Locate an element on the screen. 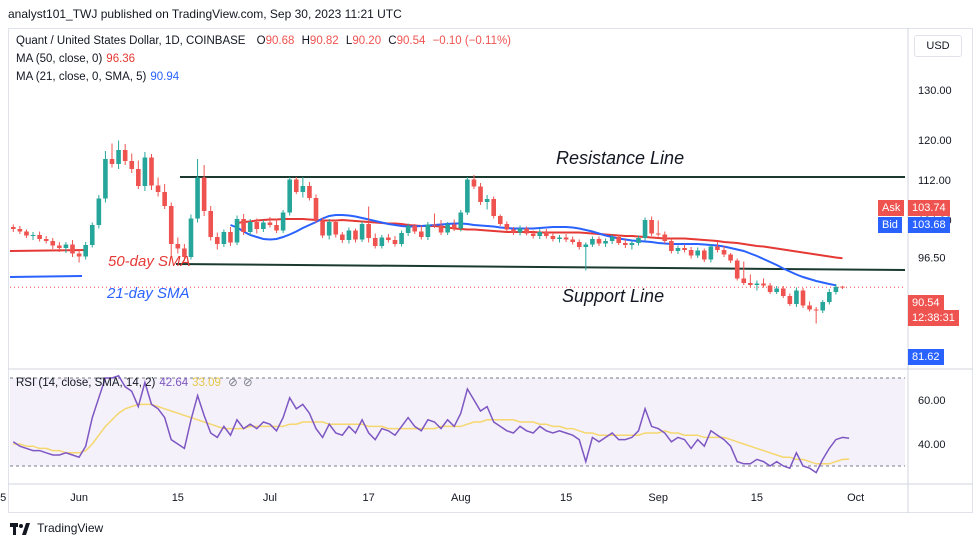  legend-ma50-row: MA (50, close, 0) 96.36 is located at coordinates (75, 59).